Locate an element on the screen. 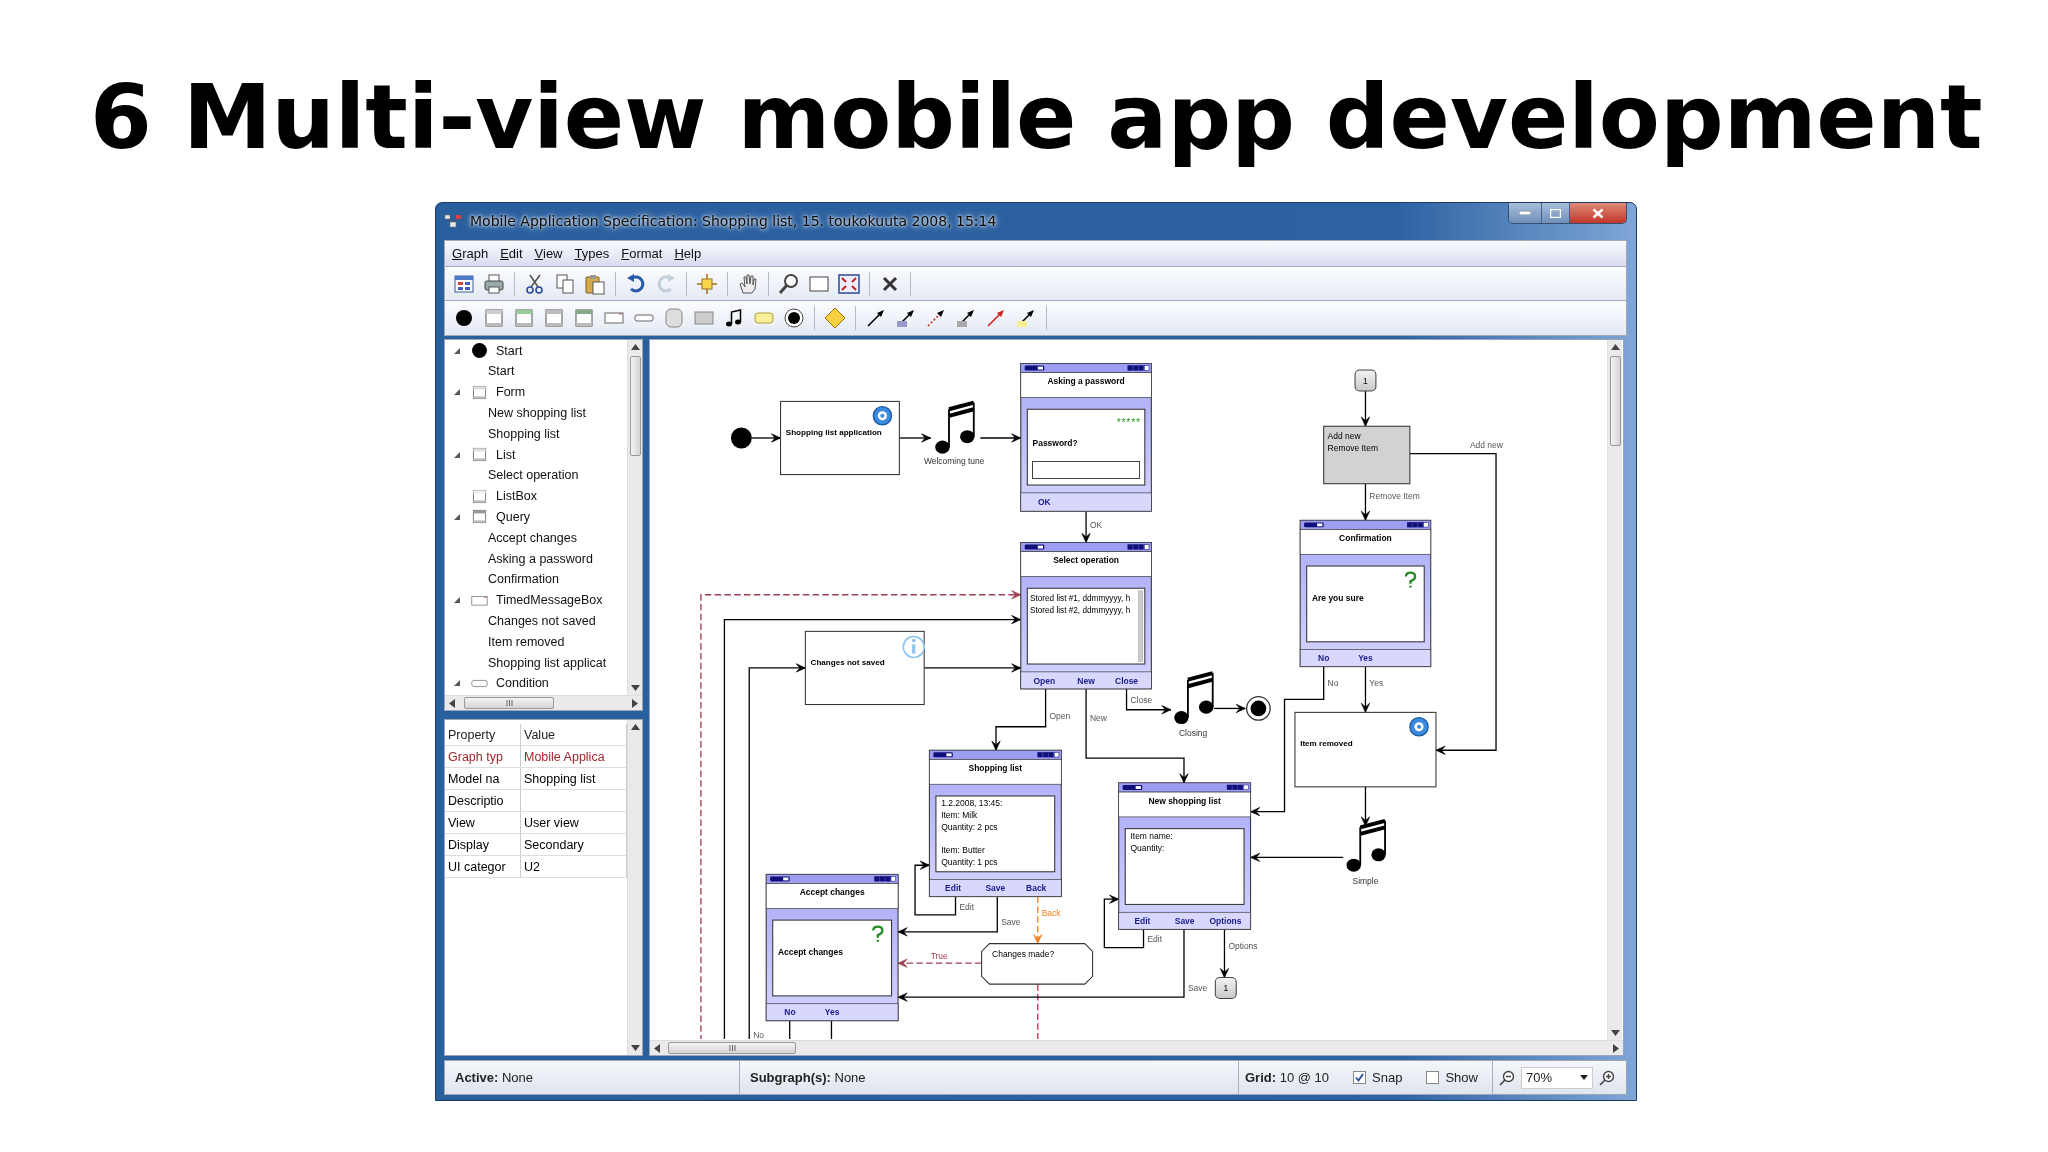 The image size is (2048, 1152). menu-item: Types is located at coordinates (592, 253).